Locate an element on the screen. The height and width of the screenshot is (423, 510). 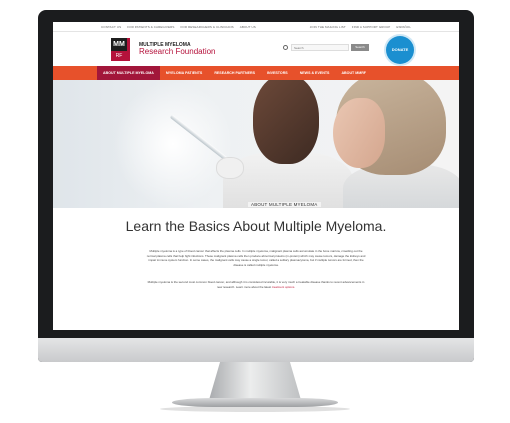
gloved-hand is located at coordinates (230, 168).